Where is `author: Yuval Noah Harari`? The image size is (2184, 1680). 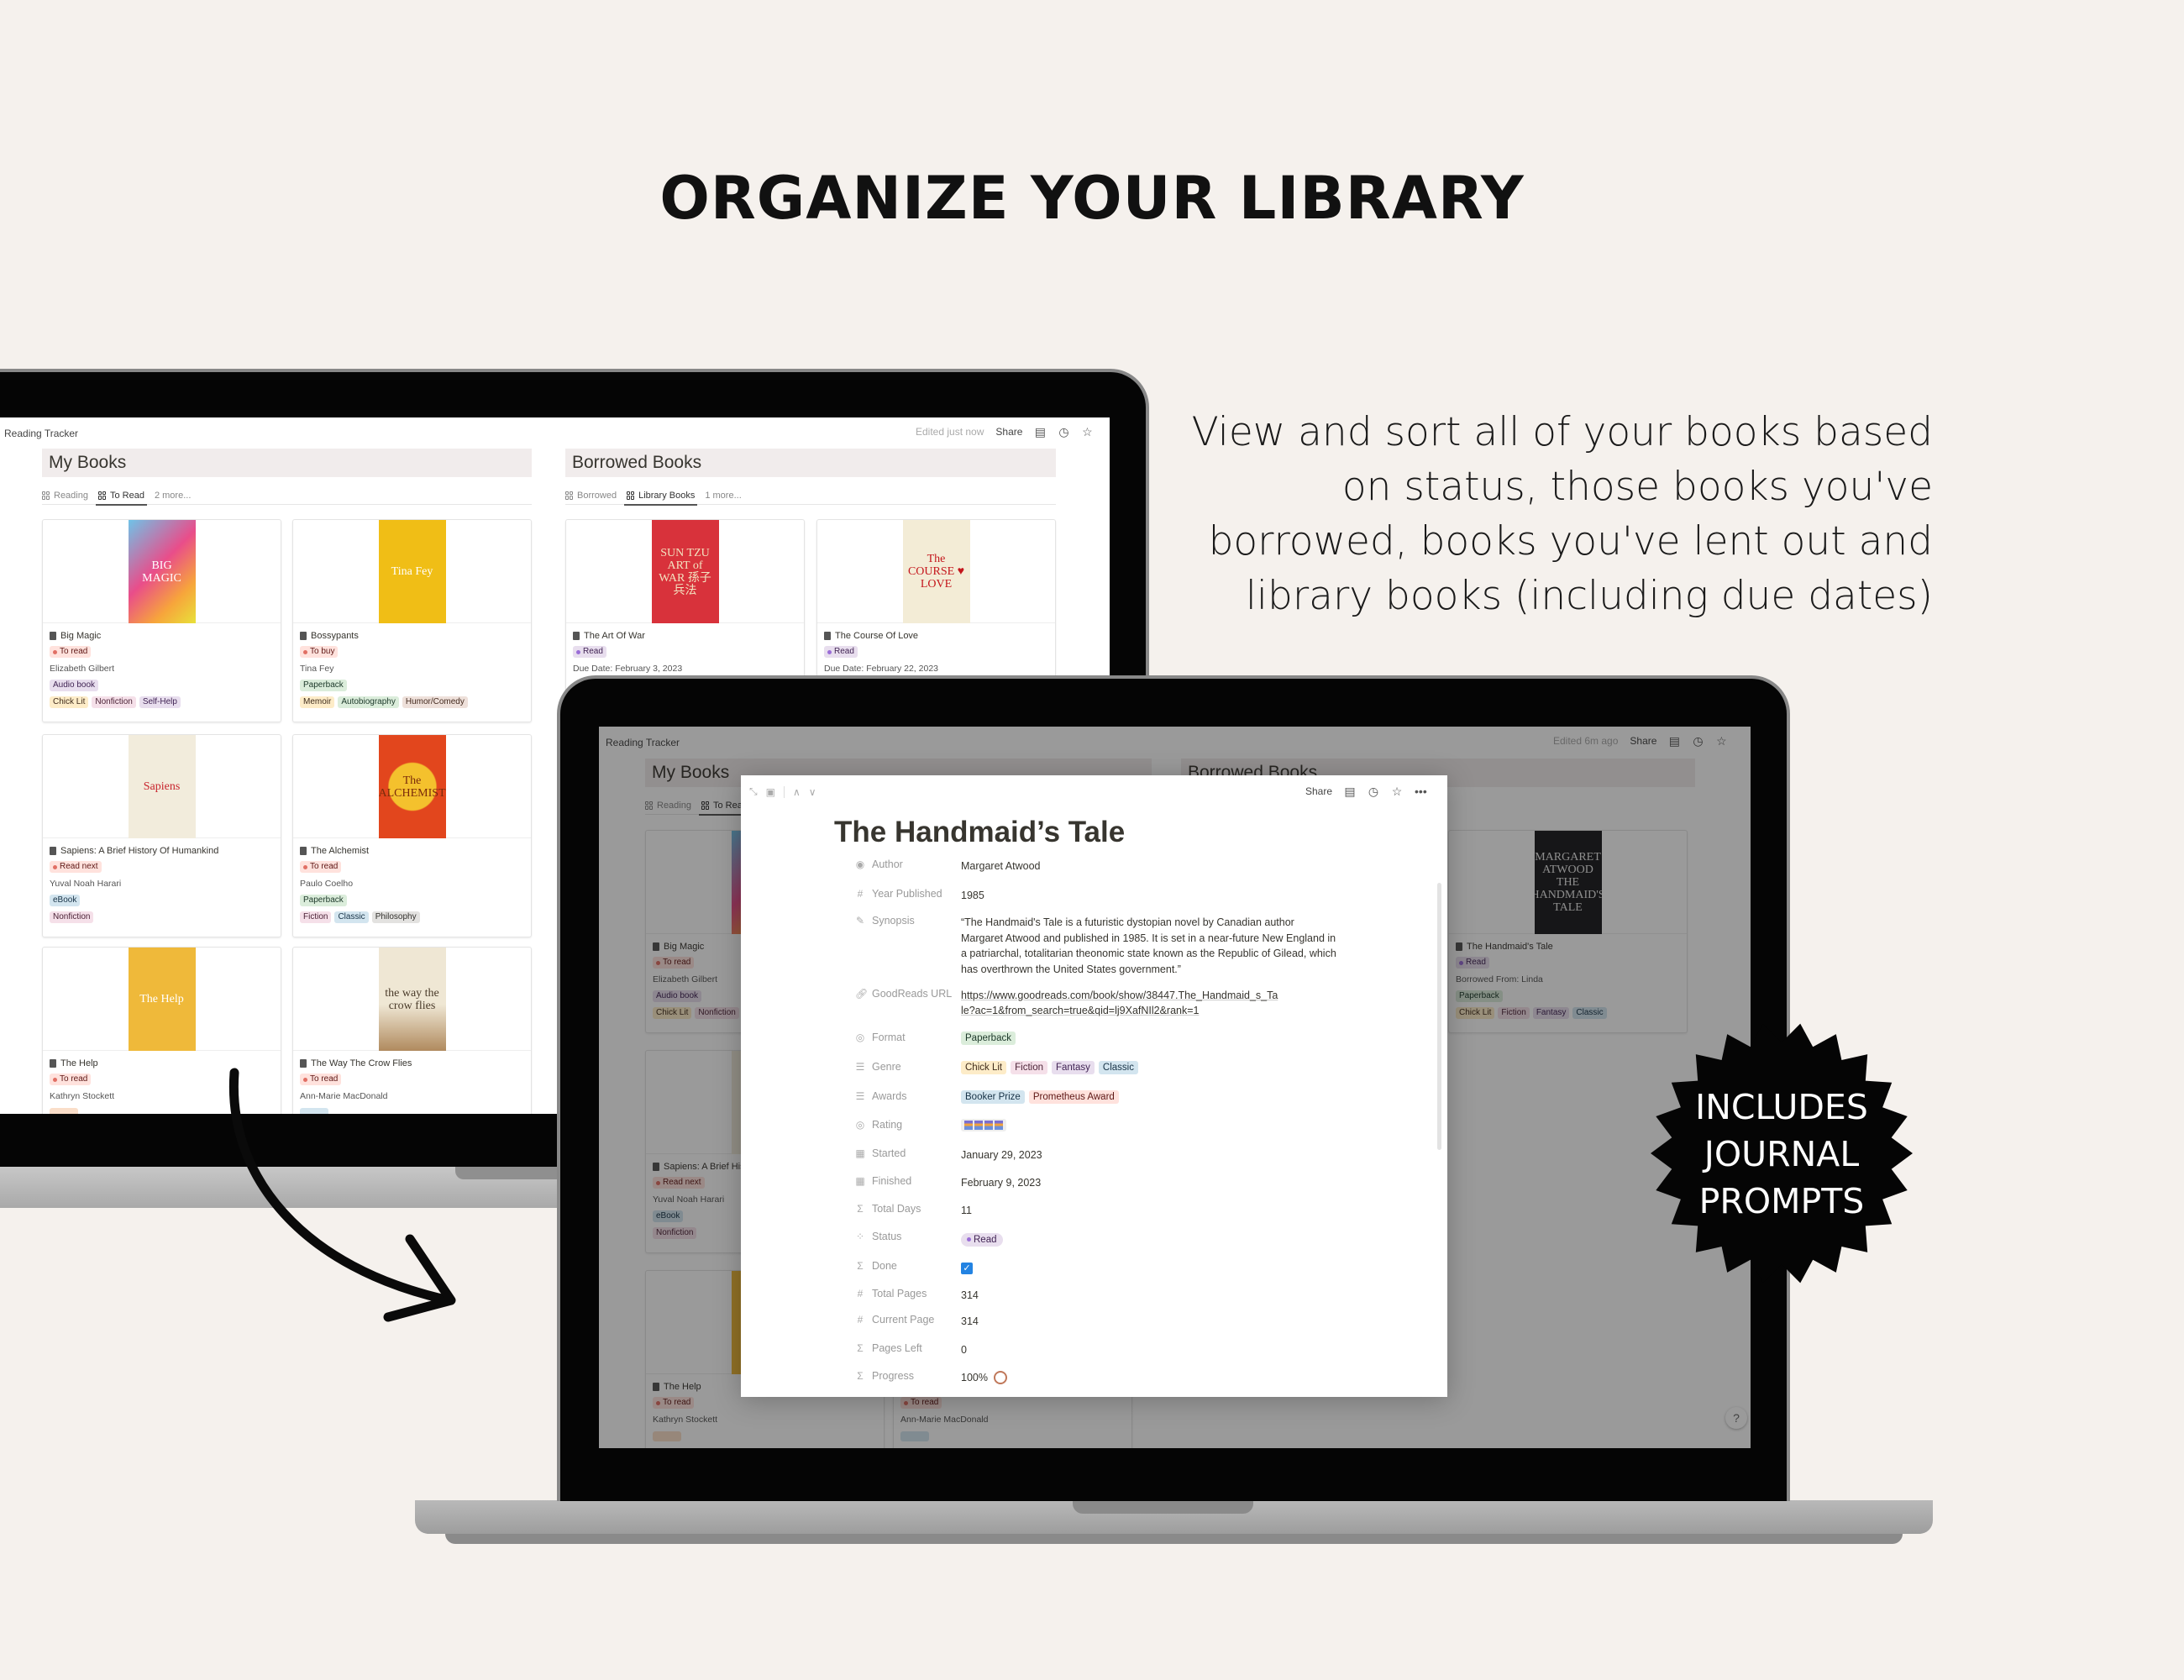 author: Yuval Noah Harari is located at coordinates (86, 884).